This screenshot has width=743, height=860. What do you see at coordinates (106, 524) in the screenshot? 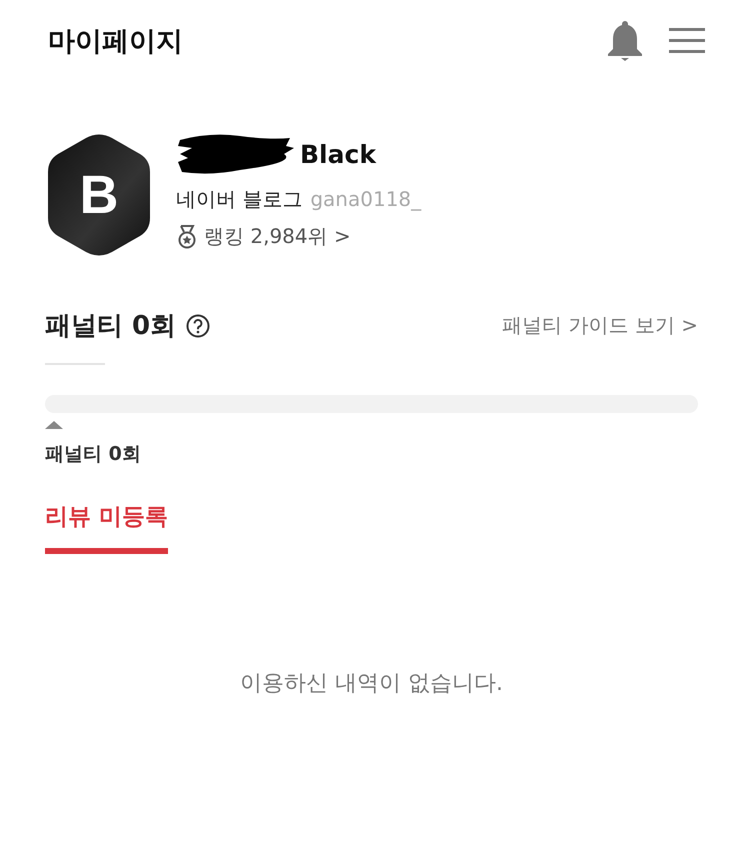
I see `review-tab: 리뷰 미등록` at bounding box center [106, 524].